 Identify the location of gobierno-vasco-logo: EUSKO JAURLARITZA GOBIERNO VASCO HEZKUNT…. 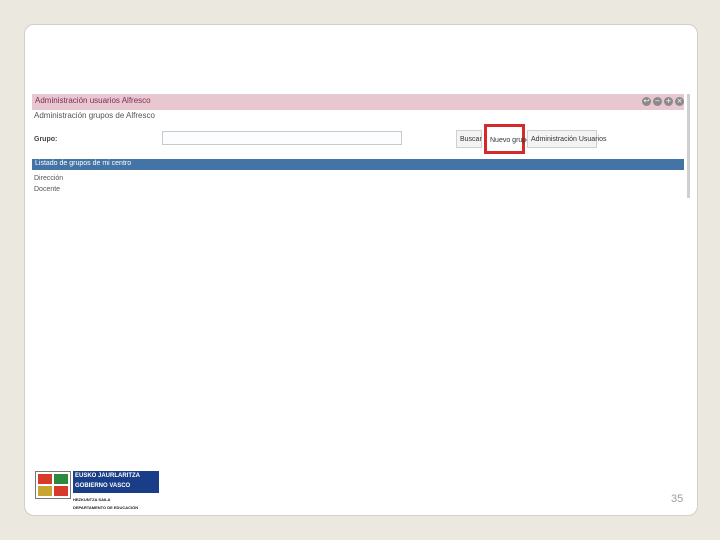
(97, 491).